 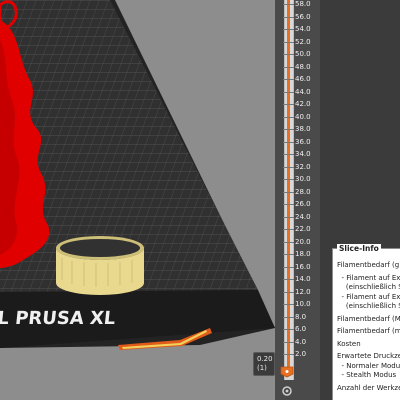 I want to click on slider-tick-label: 26.0, so click(x=303, y=204).